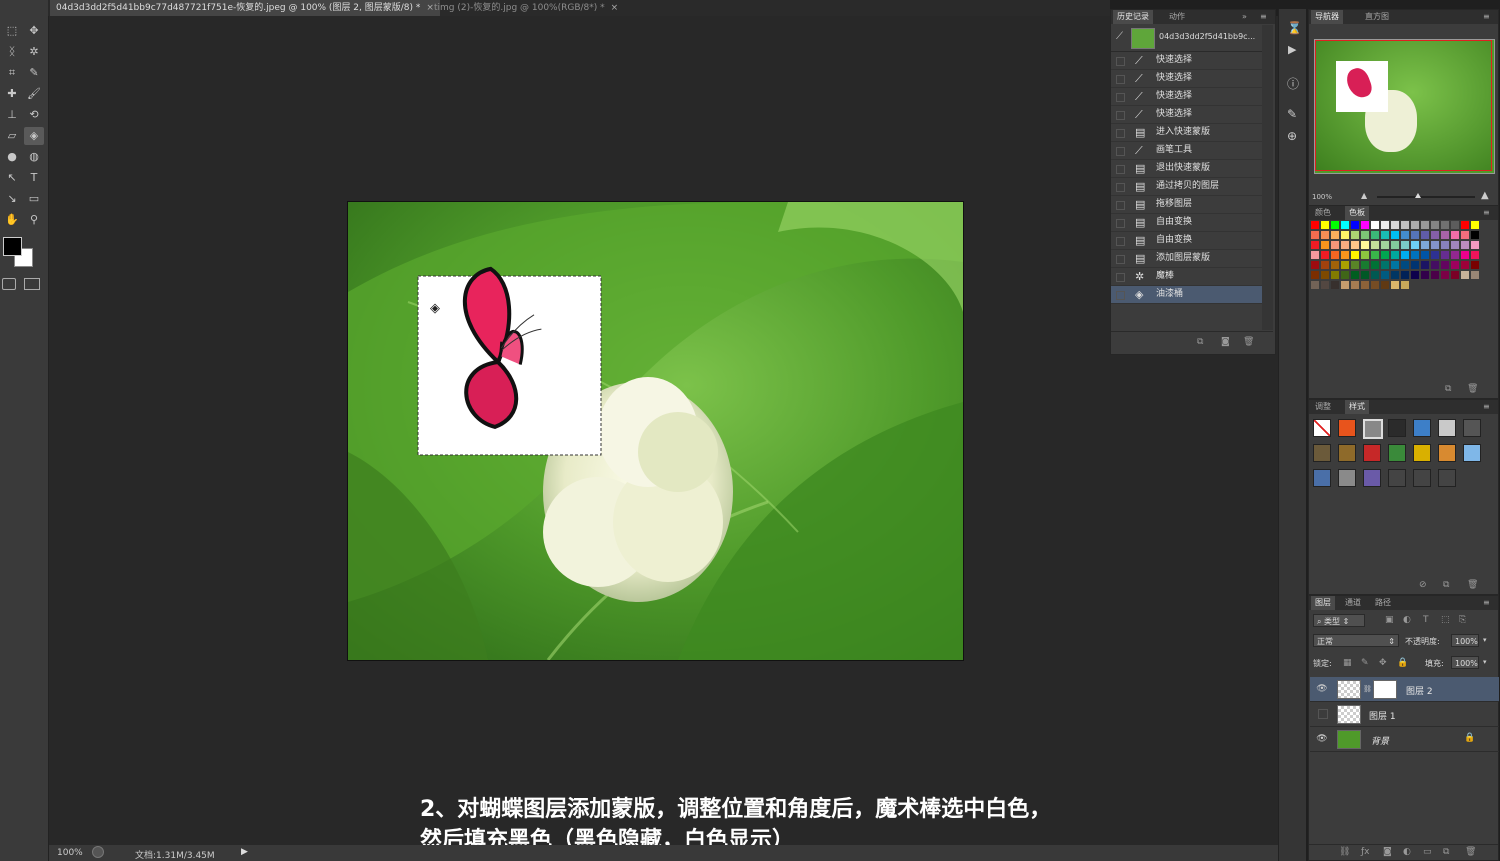 This screenshot has height=861, width=1500. What do you see at coordinates (1404, 106) in the screenshot?
I see `navigator-preview` at bounding box center [1404, 106].